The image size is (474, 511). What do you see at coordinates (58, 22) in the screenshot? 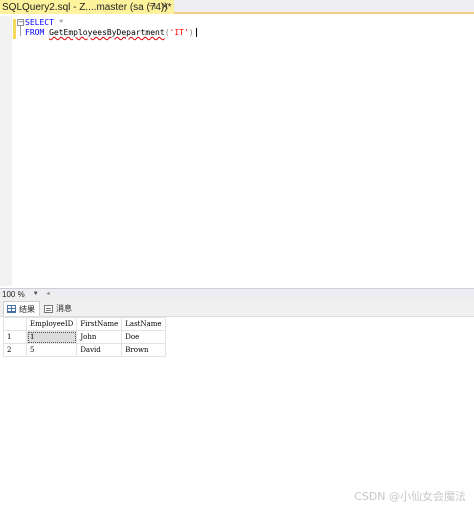
I see `select-star: *` at bounding box center [58, 22].